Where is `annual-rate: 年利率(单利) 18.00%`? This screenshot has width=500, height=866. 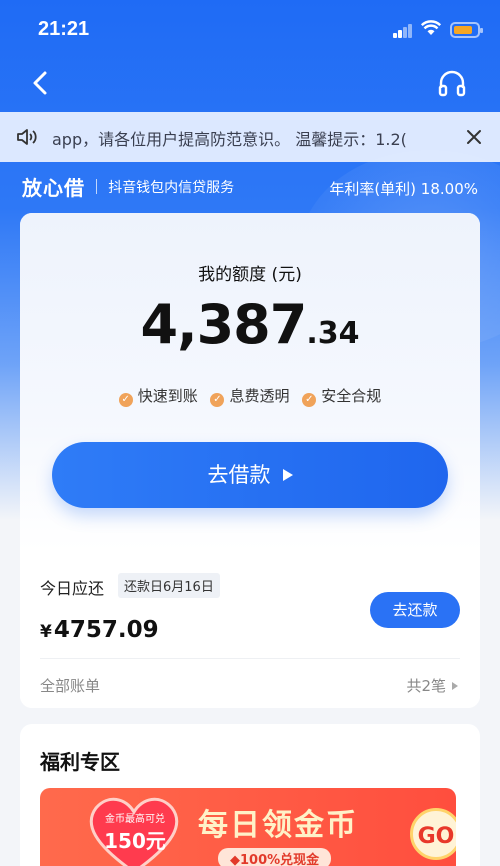
annual-rate: 年利率(单利) 18.00% is located at coordinates (403, 189).